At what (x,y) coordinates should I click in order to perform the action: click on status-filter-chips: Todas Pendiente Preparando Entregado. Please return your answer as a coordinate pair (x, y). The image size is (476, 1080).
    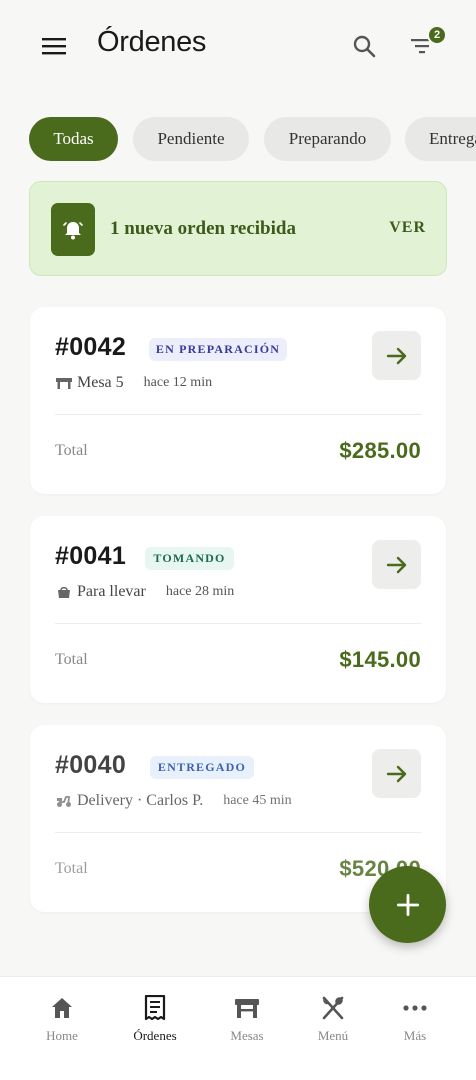
    Looking at the image, I should click on (238, 139).